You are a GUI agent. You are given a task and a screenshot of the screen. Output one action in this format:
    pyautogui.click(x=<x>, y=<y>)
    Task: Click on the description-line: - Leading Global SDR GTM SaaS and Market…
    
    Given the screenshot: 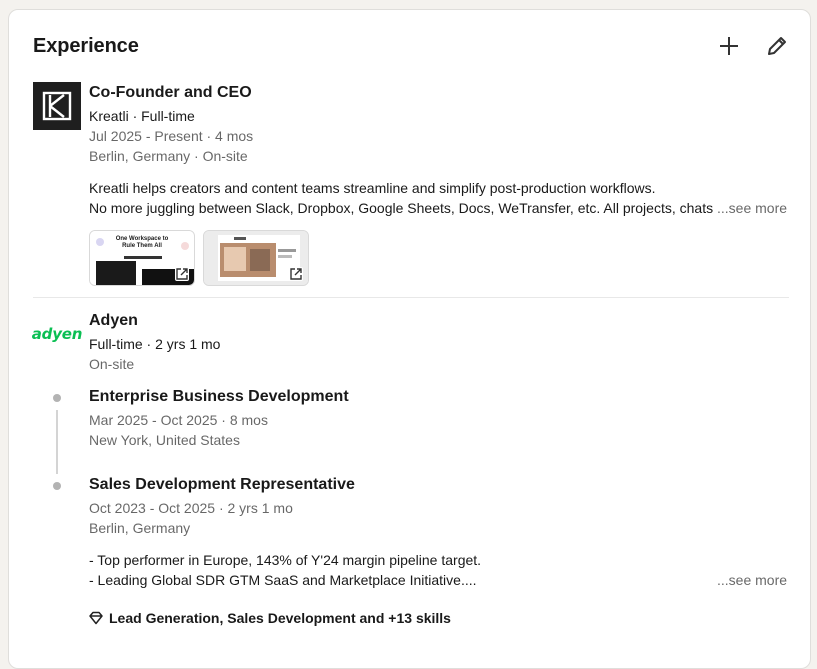 What is the action you would take?
    pyautogui.click(x=283, y=580)
    